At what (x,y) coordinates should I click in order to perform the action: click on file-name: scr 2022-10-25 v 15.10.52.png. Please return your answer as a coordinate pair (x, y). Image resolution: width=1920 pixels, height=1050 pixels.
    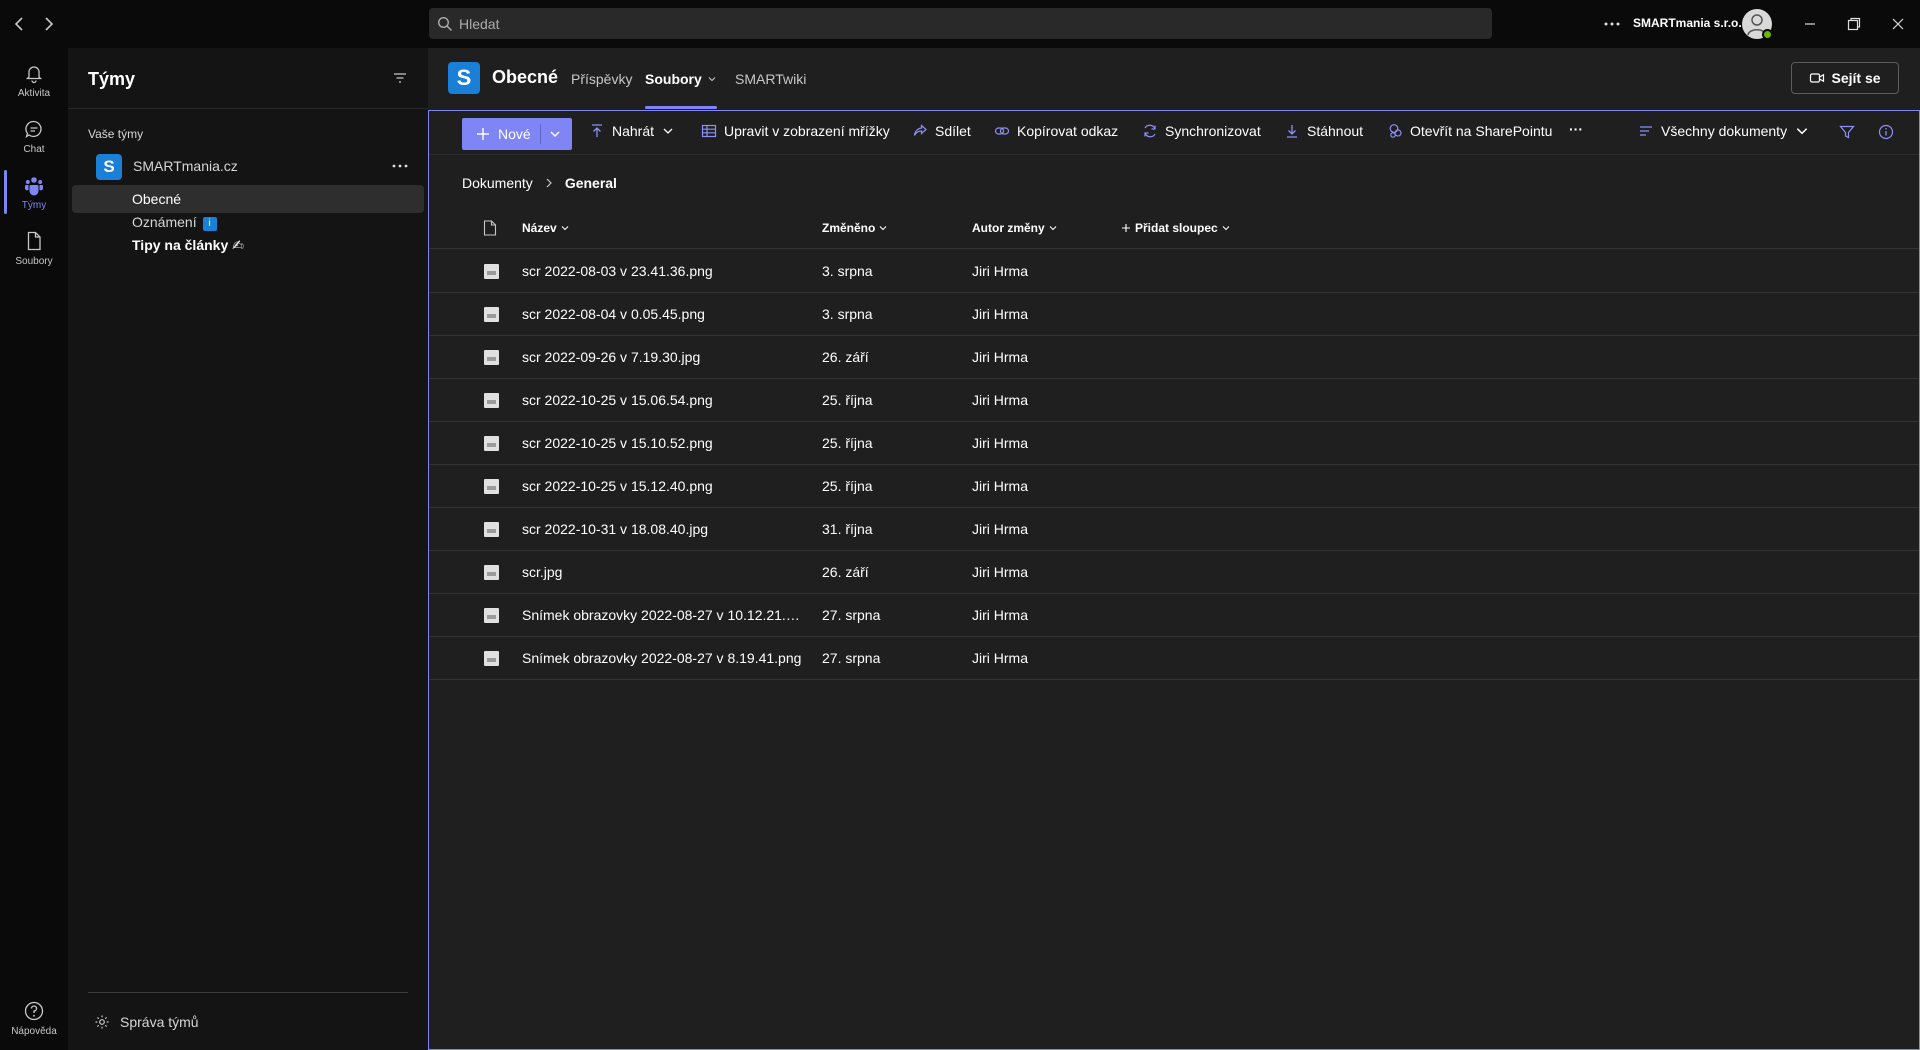
    Looking at the image, I should click on (663, 443).